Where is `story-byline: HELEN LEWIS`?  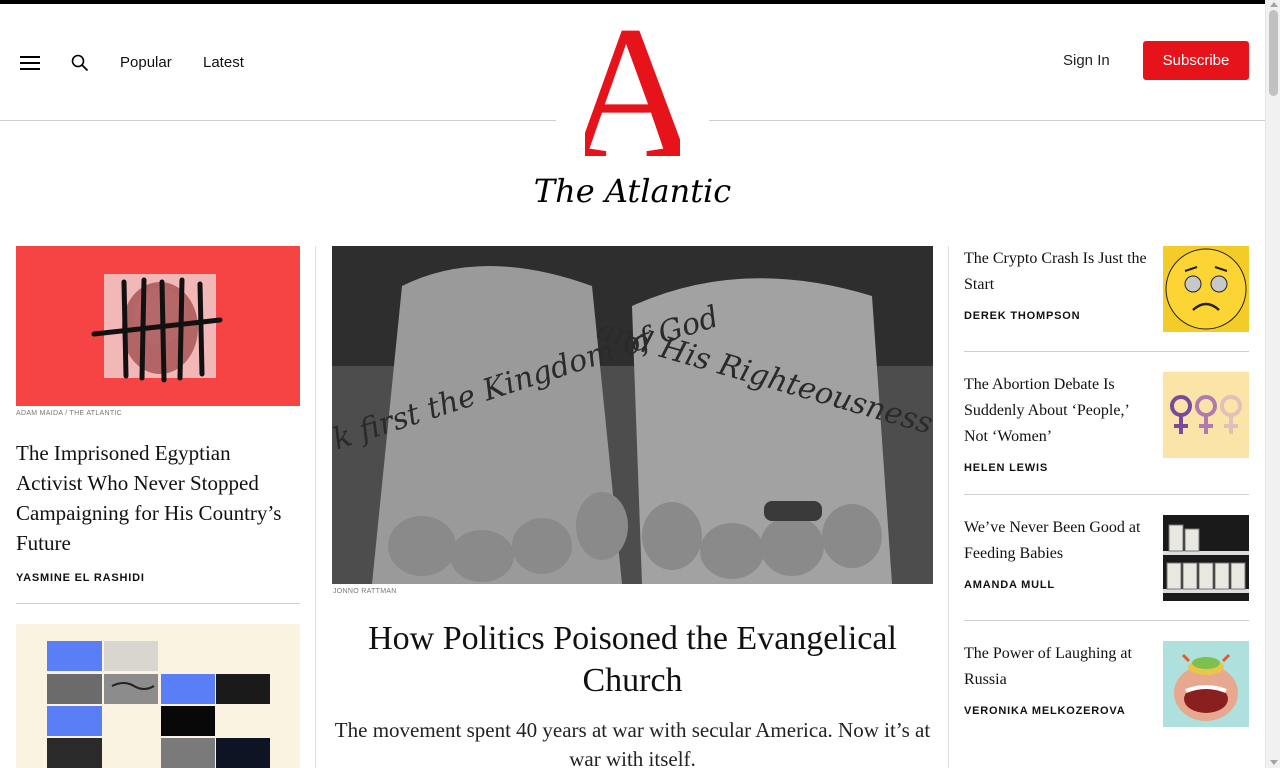
story-byline: HELEN LEWIS is located at coordinates (1006, 468).